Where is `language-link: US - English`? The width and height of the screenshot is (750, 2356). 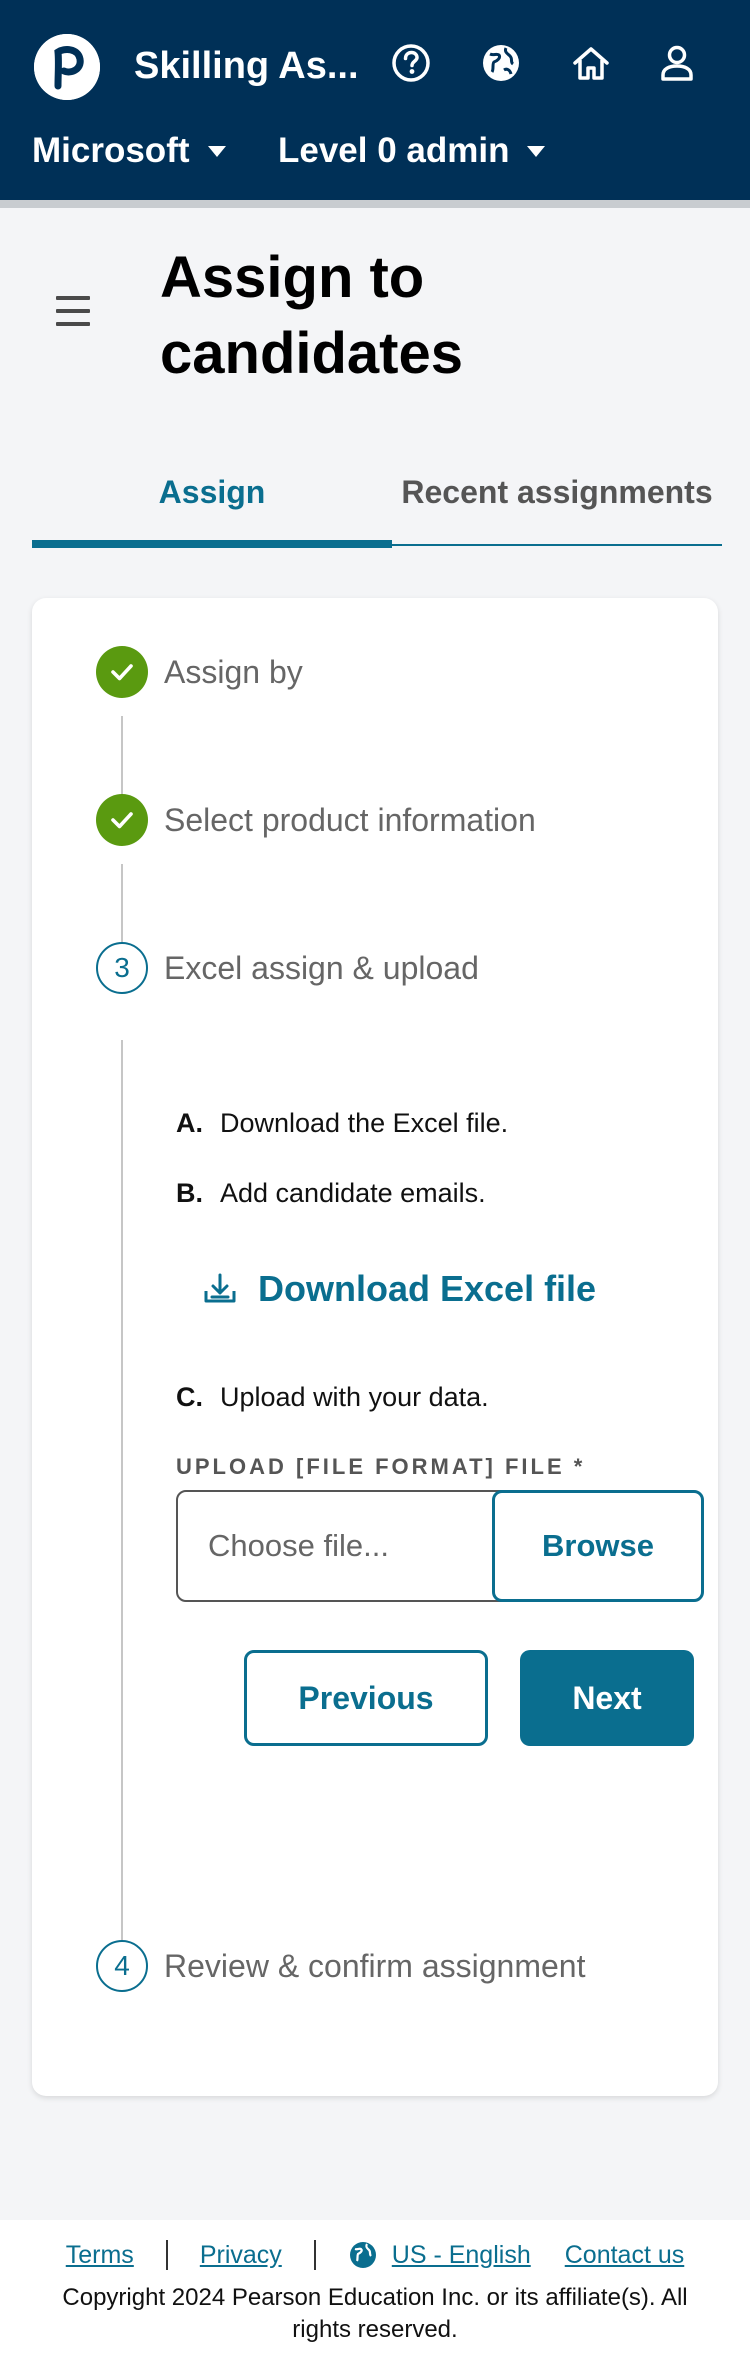 language-link: US - English is located at coordinates (439, 2255).